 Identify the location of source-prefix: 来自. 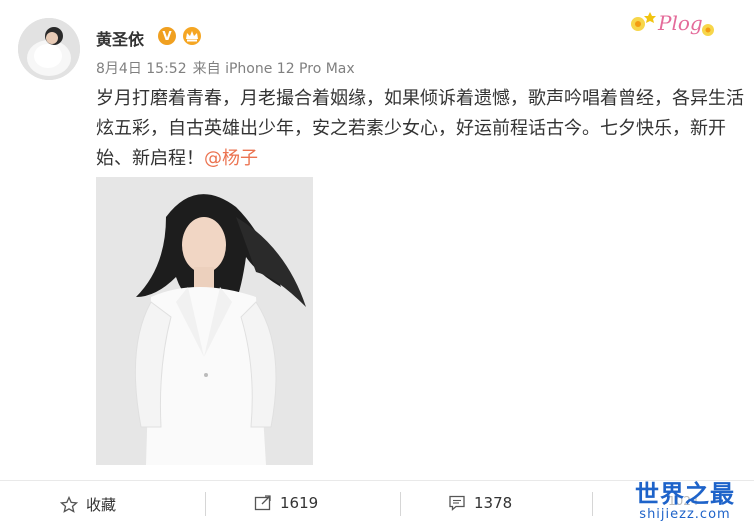
(206, 69).